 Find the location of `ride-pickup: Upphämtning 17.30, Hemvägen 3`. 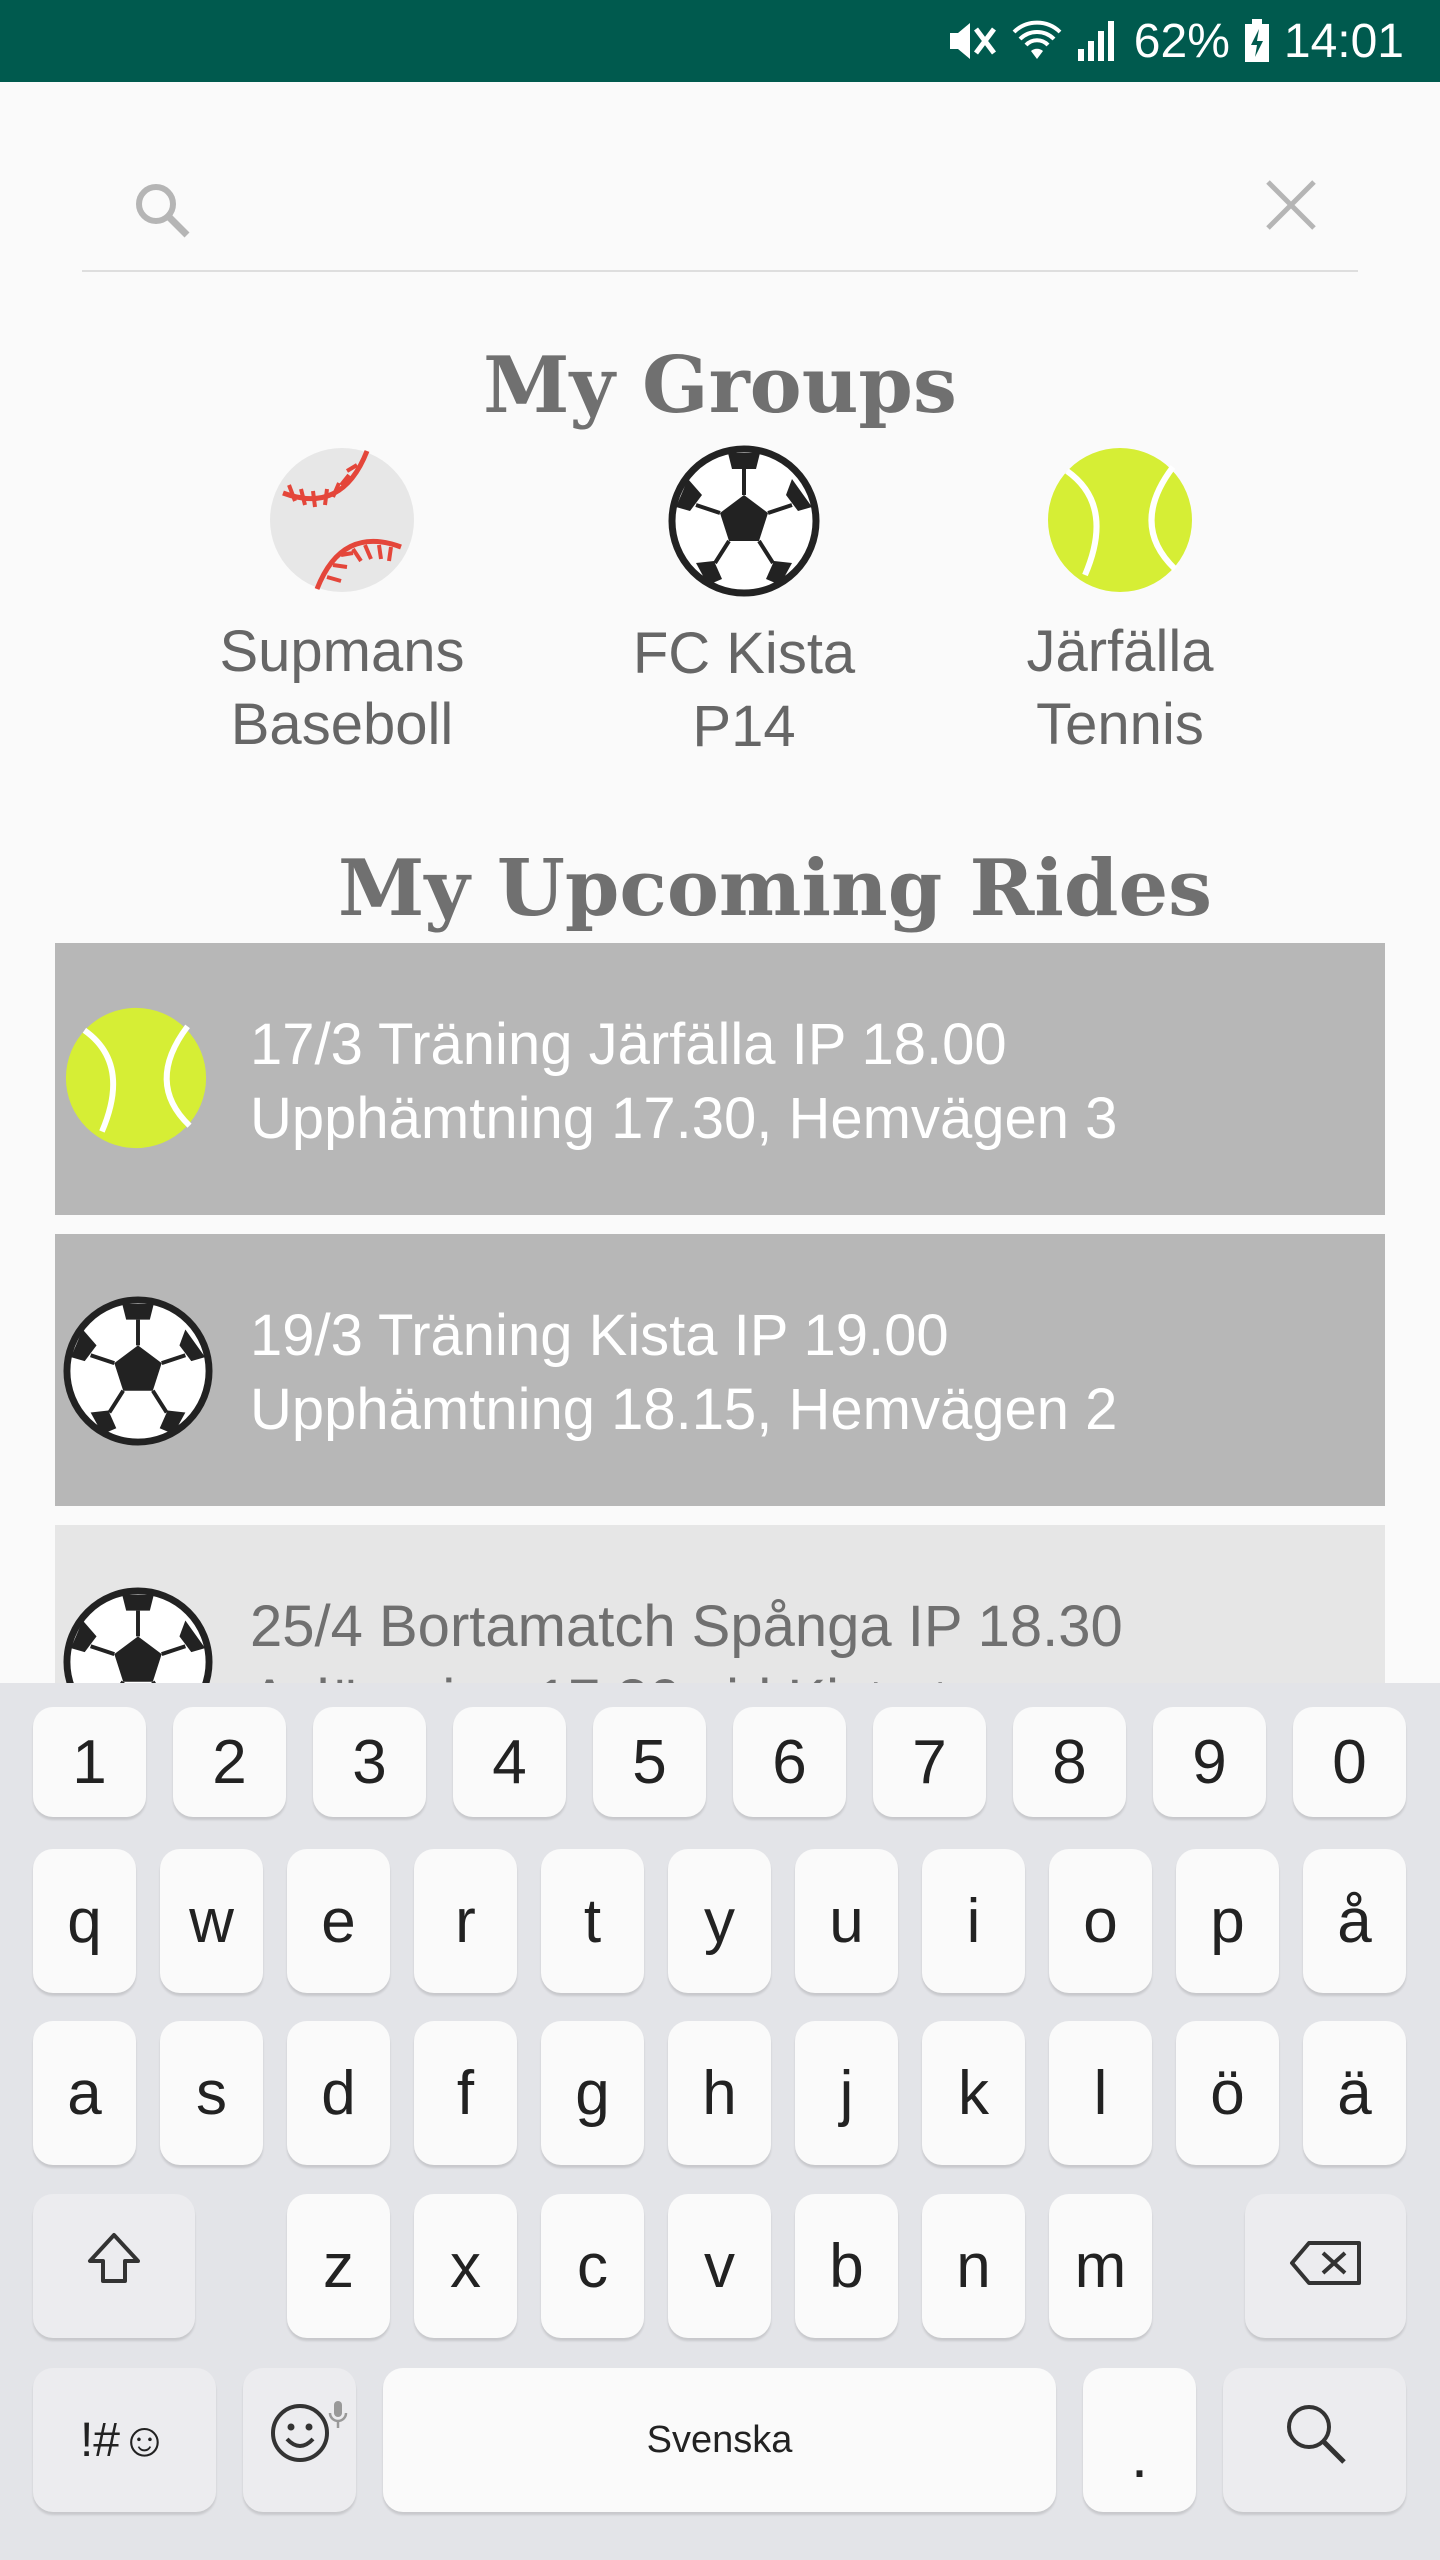

ride-pickup: Upphämtning 17.30, Hemvägen 3 is located at coordinates (684, 1118).